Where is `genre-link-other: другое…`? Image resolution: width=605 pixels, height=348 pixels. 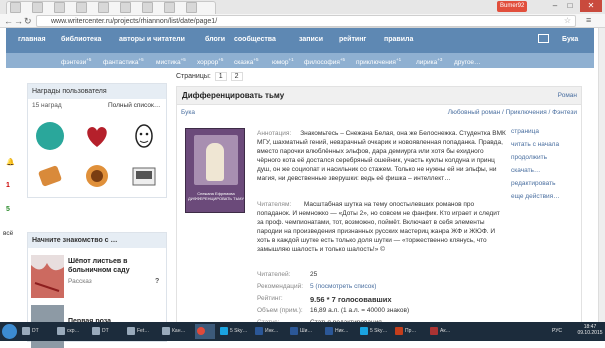 genre-link-other: другое… is located at coordinates (467, 61).